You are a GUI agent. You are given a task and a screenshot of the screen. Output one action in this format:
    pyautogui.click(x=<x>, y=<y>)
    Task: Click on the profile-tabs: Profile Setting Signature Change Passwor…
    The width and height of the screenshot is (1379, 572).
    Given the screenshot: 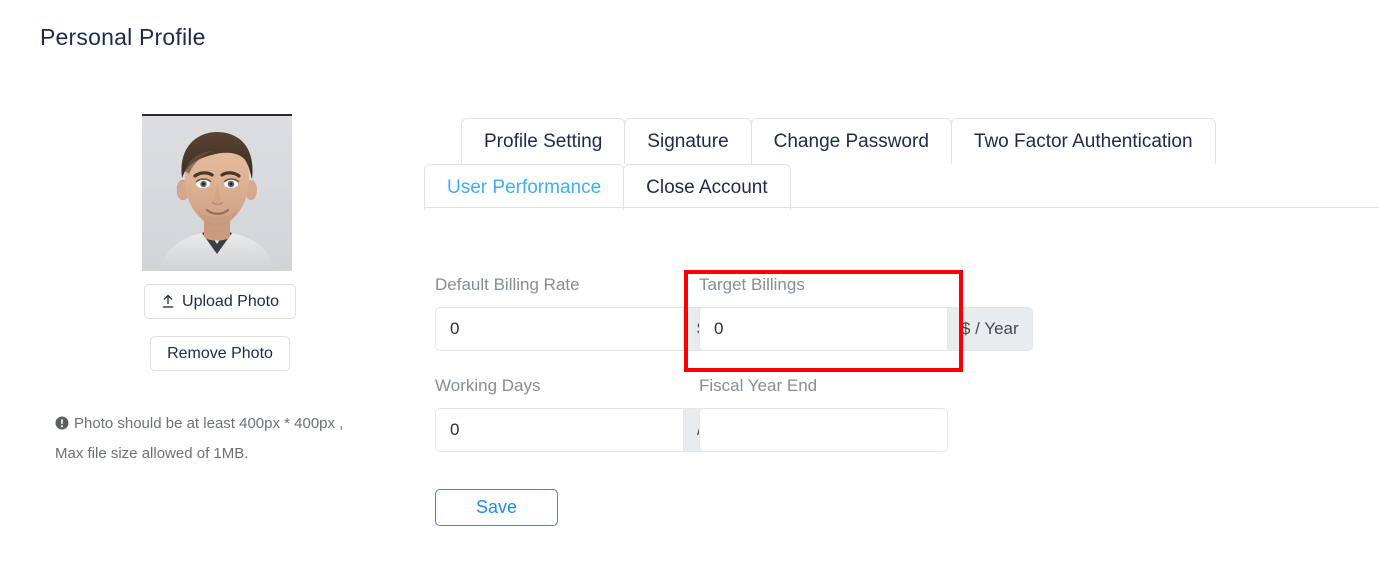 What is the action you would take?
    pyautogui.click(x=901, y=164)
    